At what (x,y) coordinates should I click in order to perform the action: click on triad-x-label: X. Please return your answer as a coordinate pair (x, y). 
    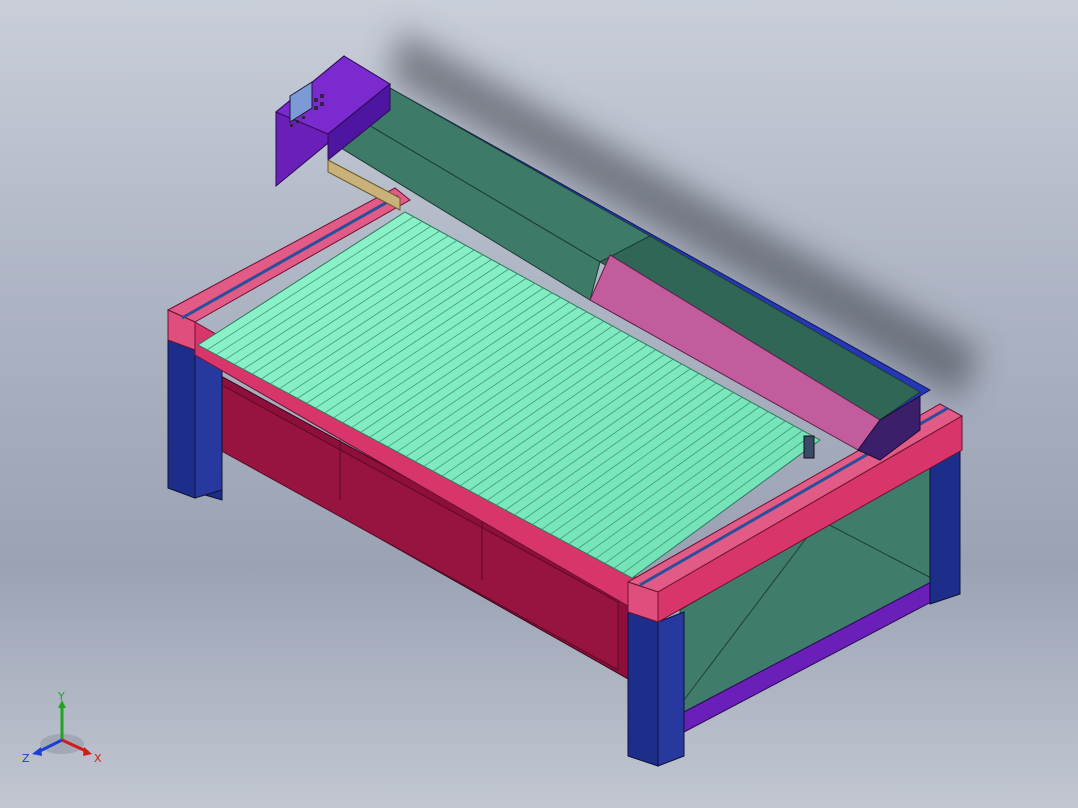
    Looking at the image, I should click on (98, 758).